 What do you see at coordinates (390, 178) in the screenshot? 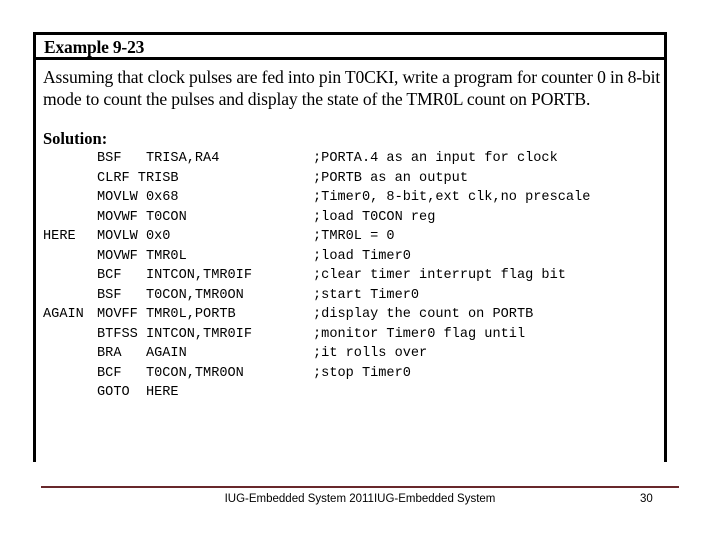
I see `code-comment: ;PORTB as an output` at bounding box center [390, 178].